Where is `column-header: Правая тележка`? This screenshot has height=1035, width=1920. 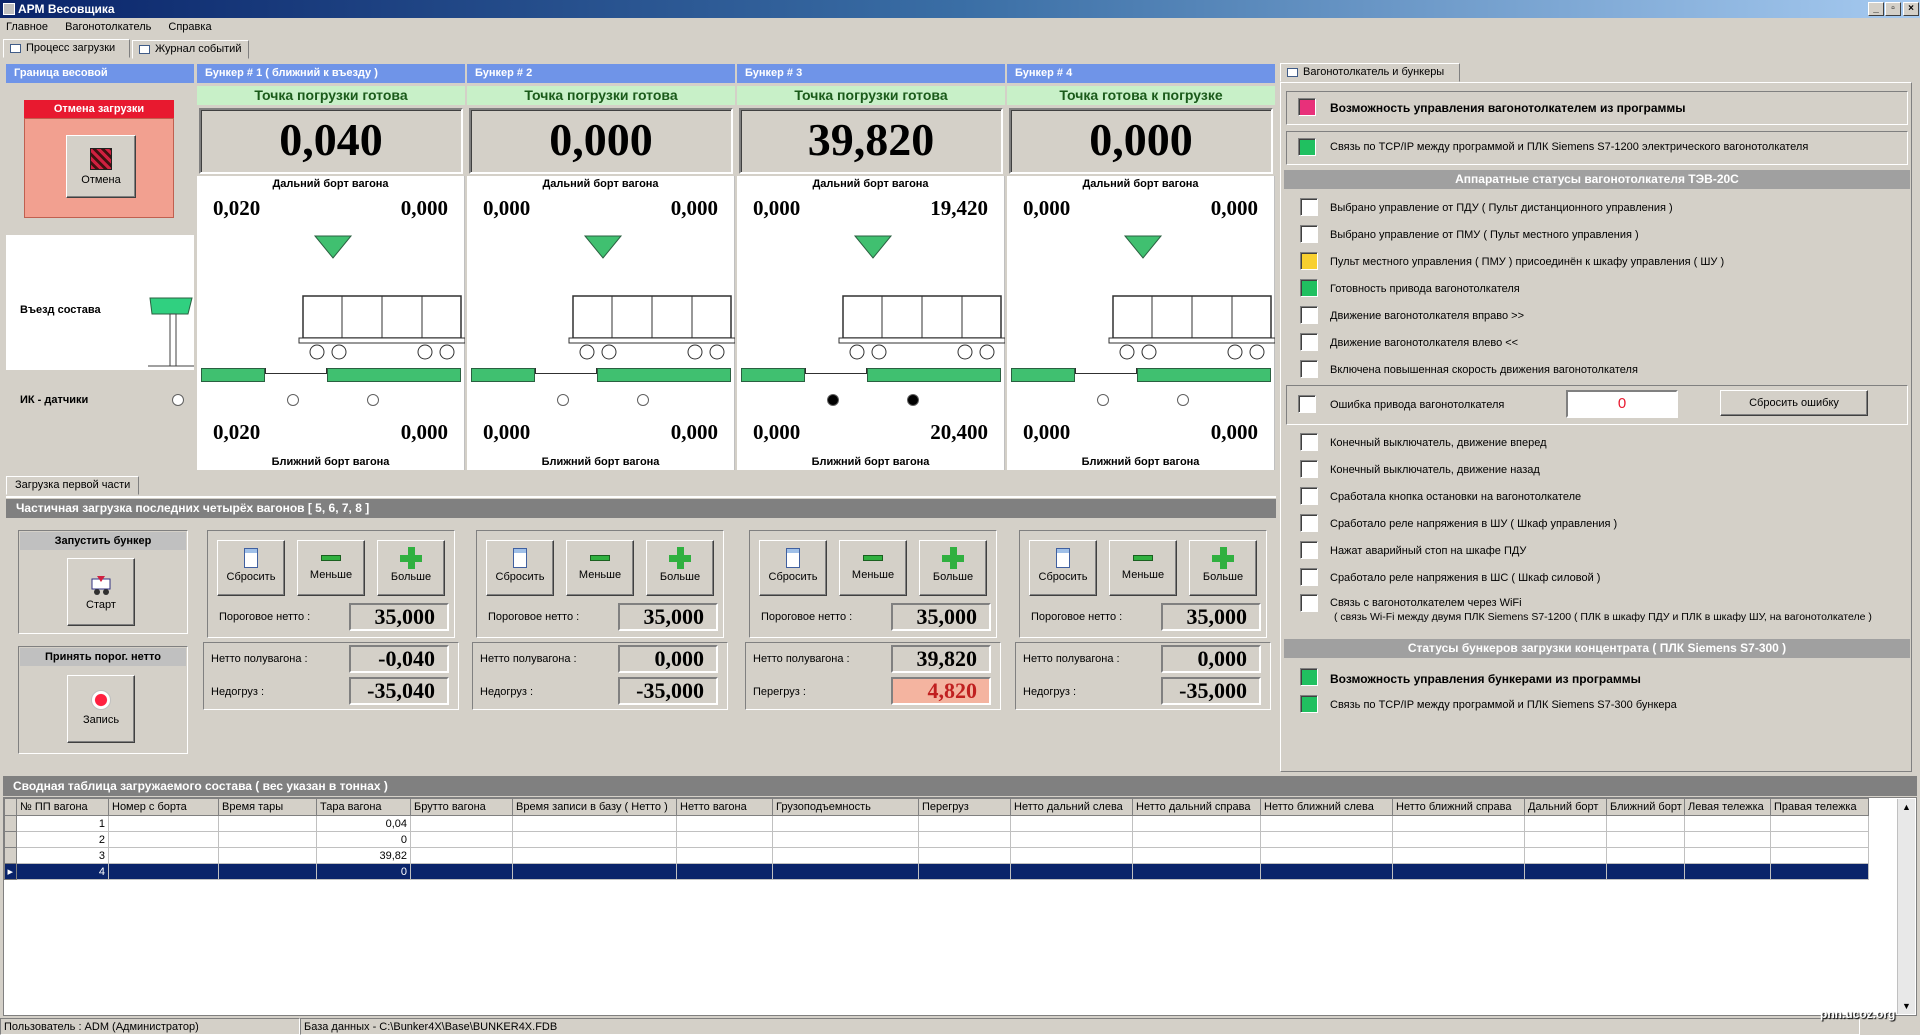 column-header: Правая тележка is located at coordinates (1819, 807).